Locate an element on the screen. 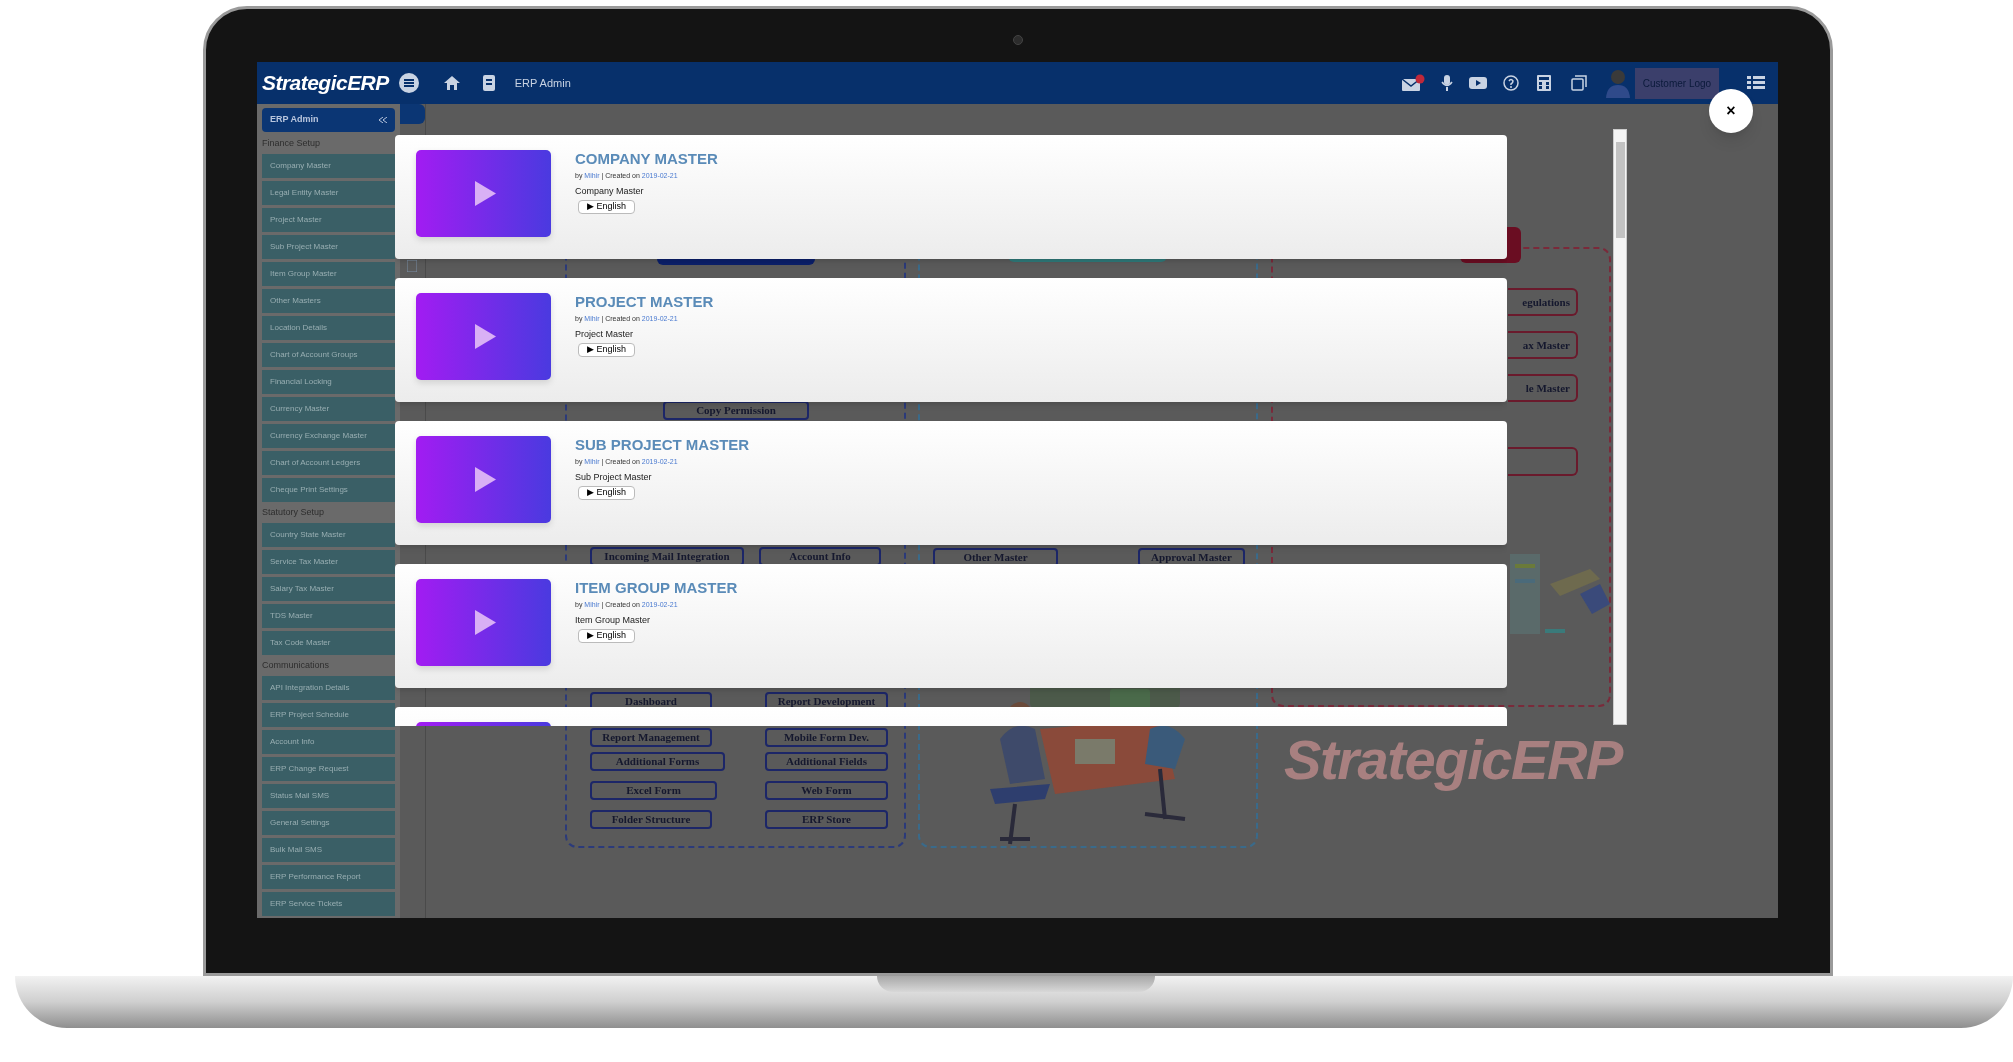 This screenshot has width=2013, height=1062. empty-box is located at coordinates (1543, 461).